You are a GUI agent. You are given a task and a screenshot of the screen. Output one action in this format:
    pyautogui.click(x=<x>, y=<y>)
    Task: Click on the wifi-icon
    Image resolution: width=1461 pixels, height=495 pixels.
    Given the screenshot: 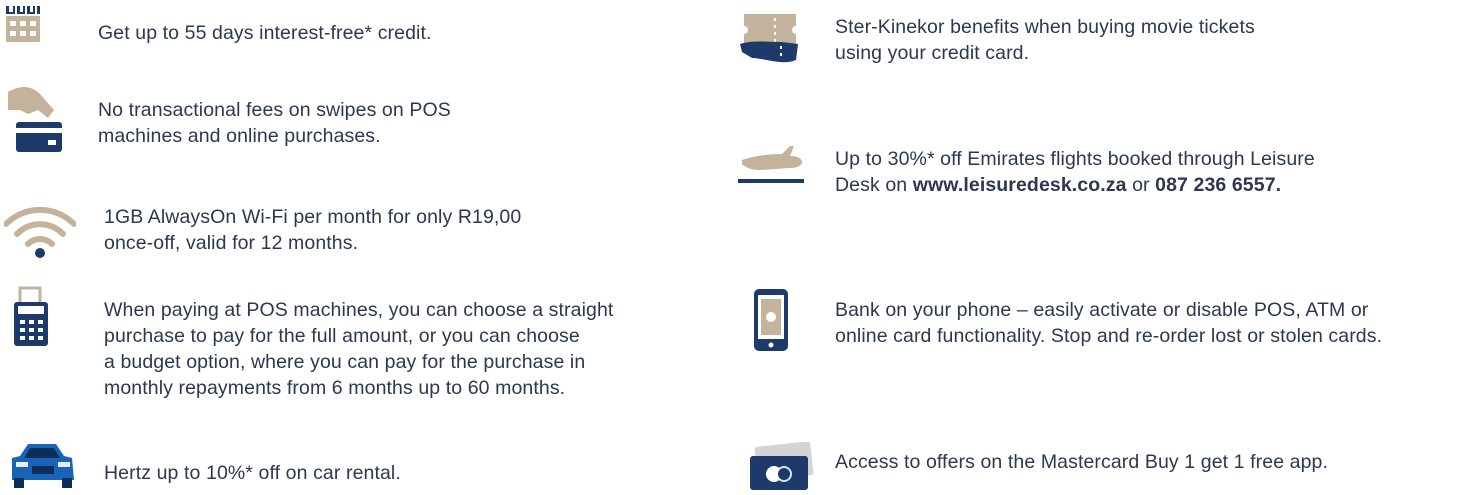 What is the action you would take?
    pyautogui.click(x=40, y=232)
    